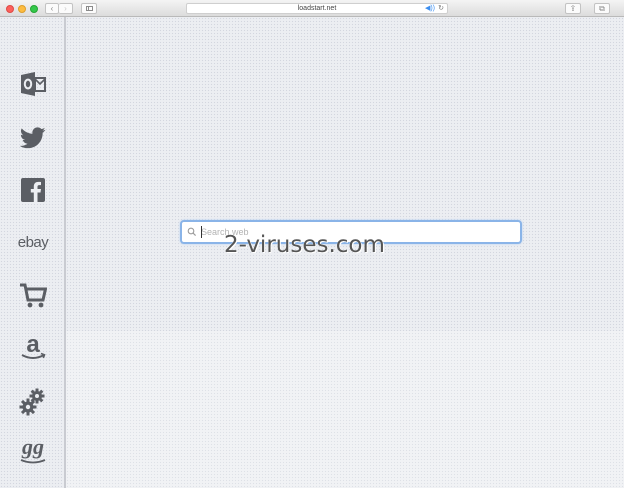 The height and width of the screenshot is (488, 624). I want to click on browser-toolbar: ‹ › loadstart.net ◀)) ↻ ⇪ ⧉, so click(312, 8).